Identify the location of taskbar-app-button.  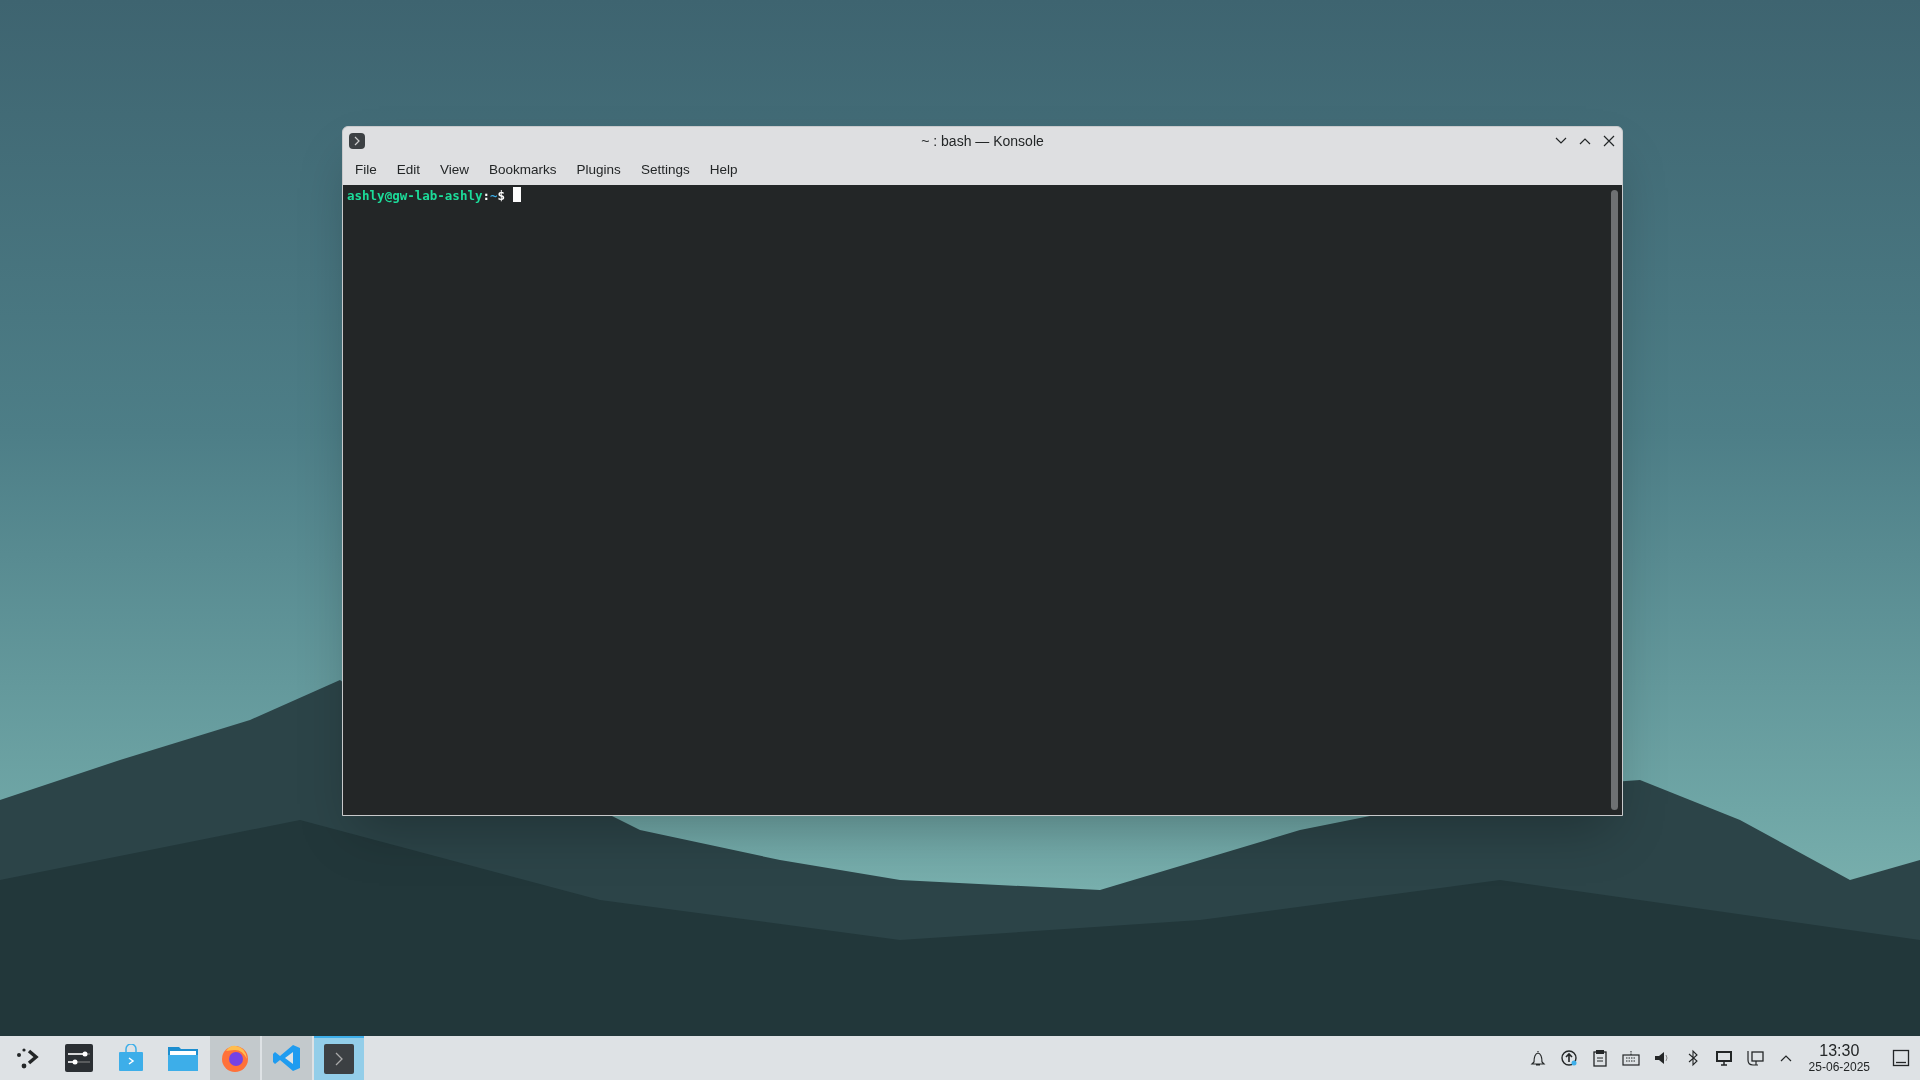
(339, 1058).